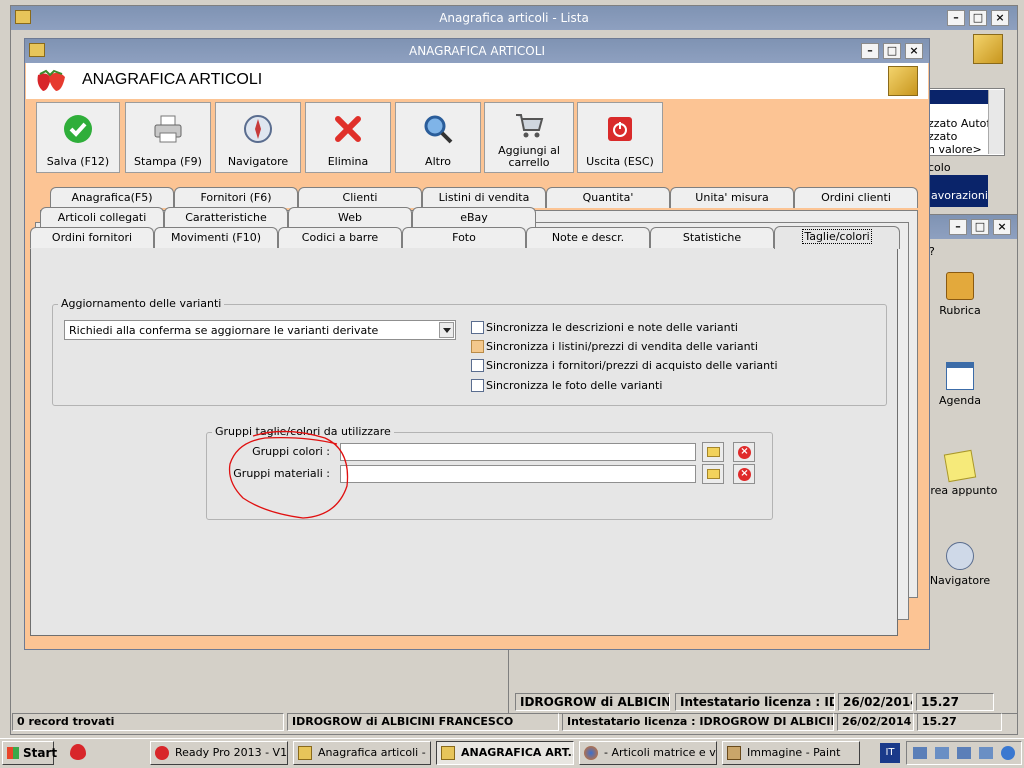 The image size is (1024, 768). I want to click on language-indicator: IT, so click(890, 753).